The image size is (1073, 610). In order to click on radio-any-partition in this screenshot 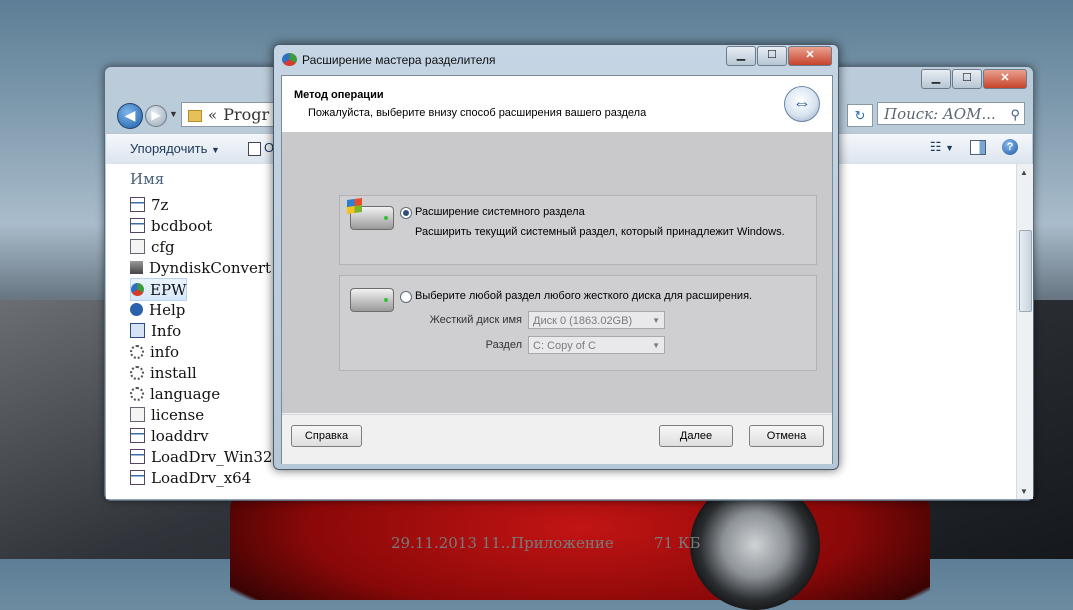, I will do `click(406, 297)`.